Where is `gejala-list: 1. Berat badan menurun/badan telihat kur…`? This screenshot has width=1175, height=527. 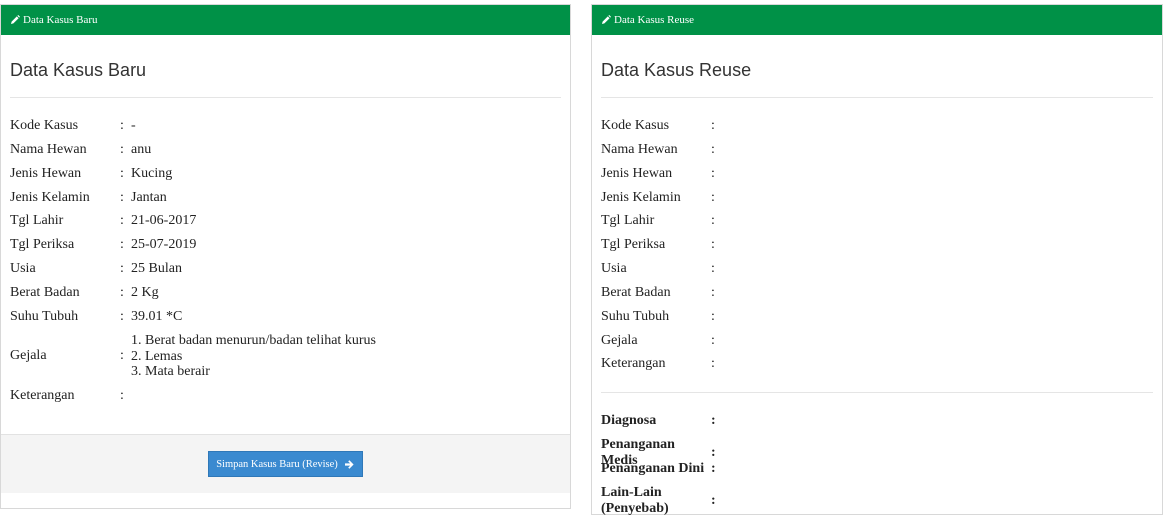
gejala-list: 1. Berat badan menurun/badan telihat kur… is located at coordinates (253, 356).